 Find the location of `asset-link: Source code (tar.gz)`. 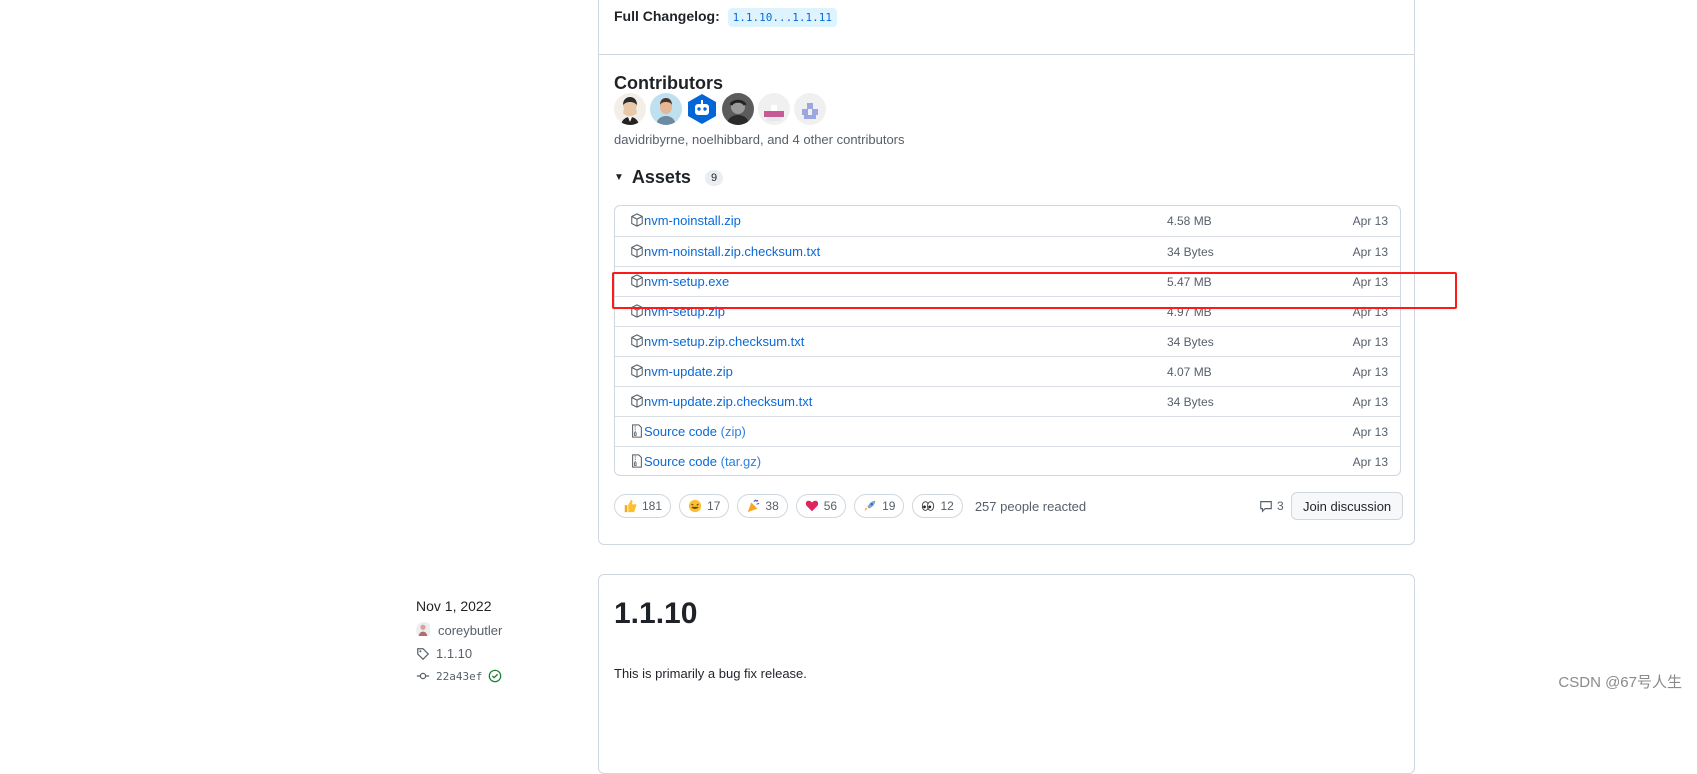

asset-link: Source code (tar.gz) is located at coordinates (702, 461).